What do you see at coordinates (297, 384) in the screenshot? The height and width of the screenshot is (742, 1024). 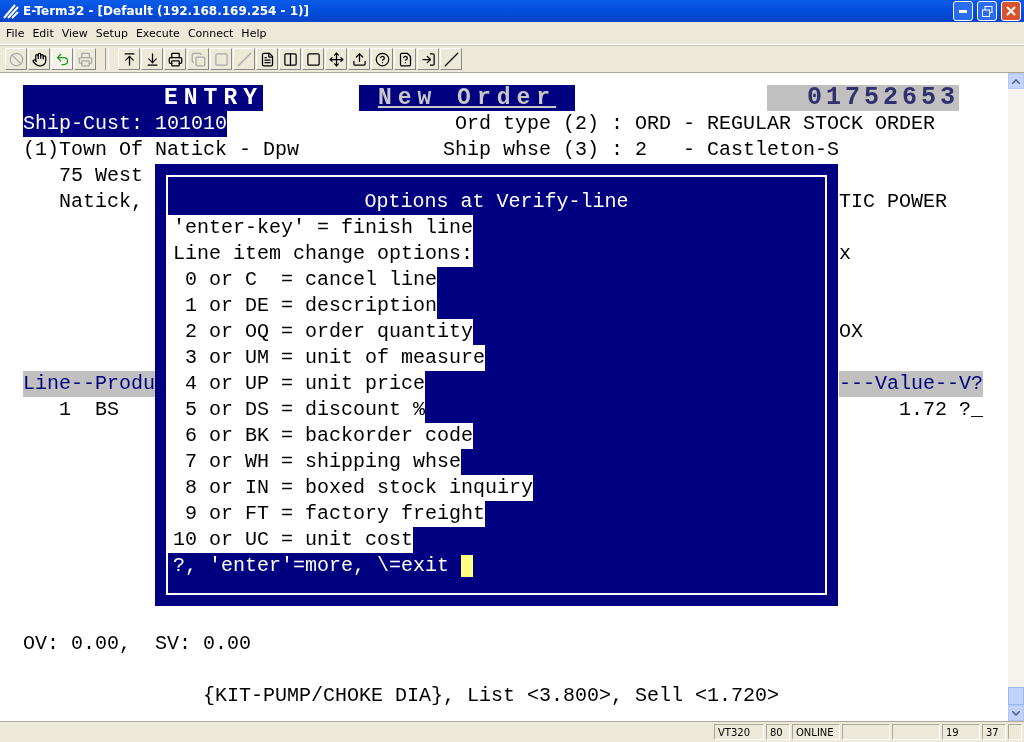 I see `option-text: 4 or UP = unit price` at bounding box center [297, 384].